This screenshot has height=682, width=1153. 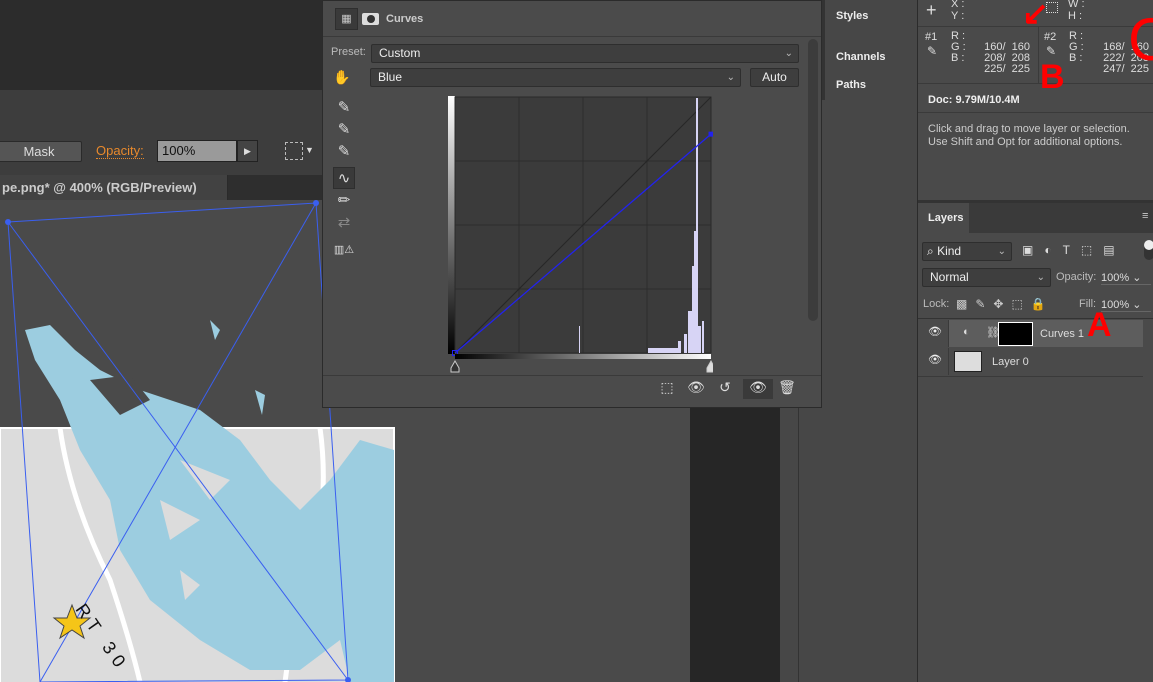 What do you see at coordinates (943, 218) in the screenshot?
I see `tab-layers: Layers` at bounding box center [943, 218].